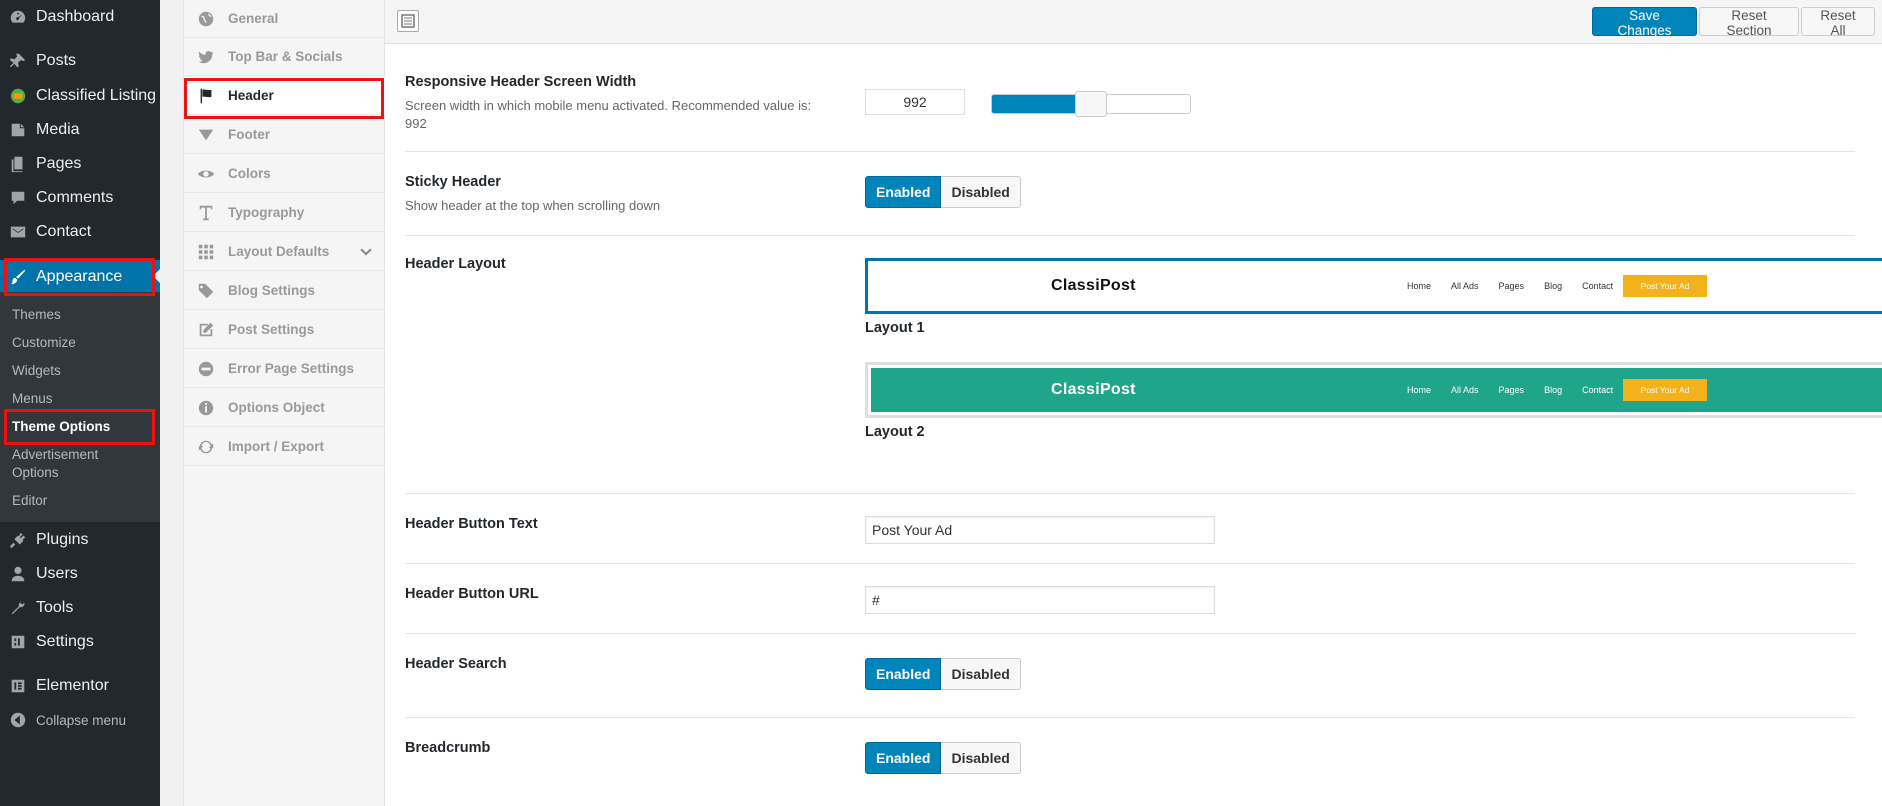 The image size is (1882, 806). I want to click on sticky-header-toggle: Enabled Disabled, so click(943, 192).